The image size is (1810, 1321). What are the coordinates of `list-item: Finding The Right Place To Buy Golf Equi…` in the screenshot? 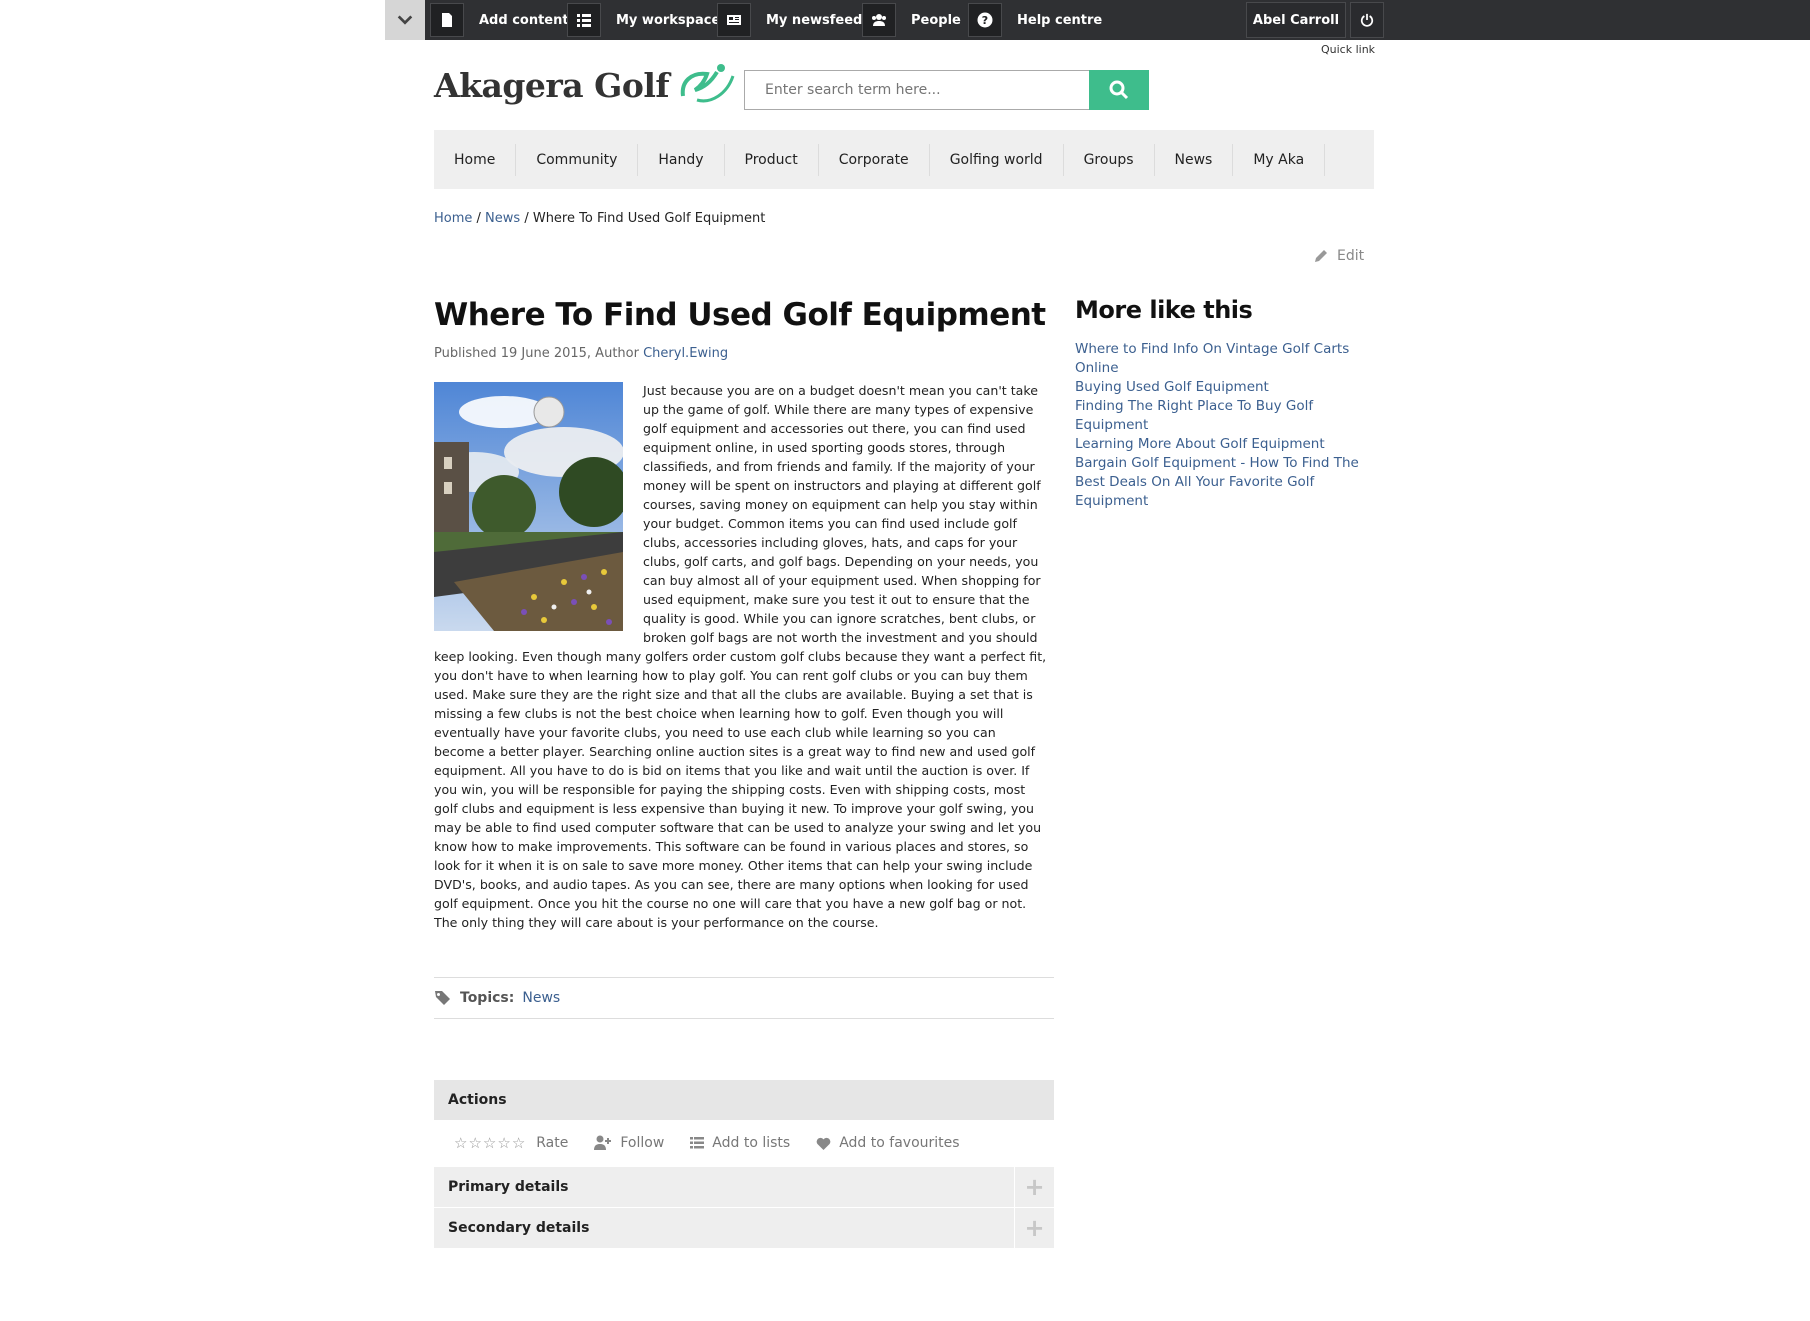 It's located at (1227, 416).